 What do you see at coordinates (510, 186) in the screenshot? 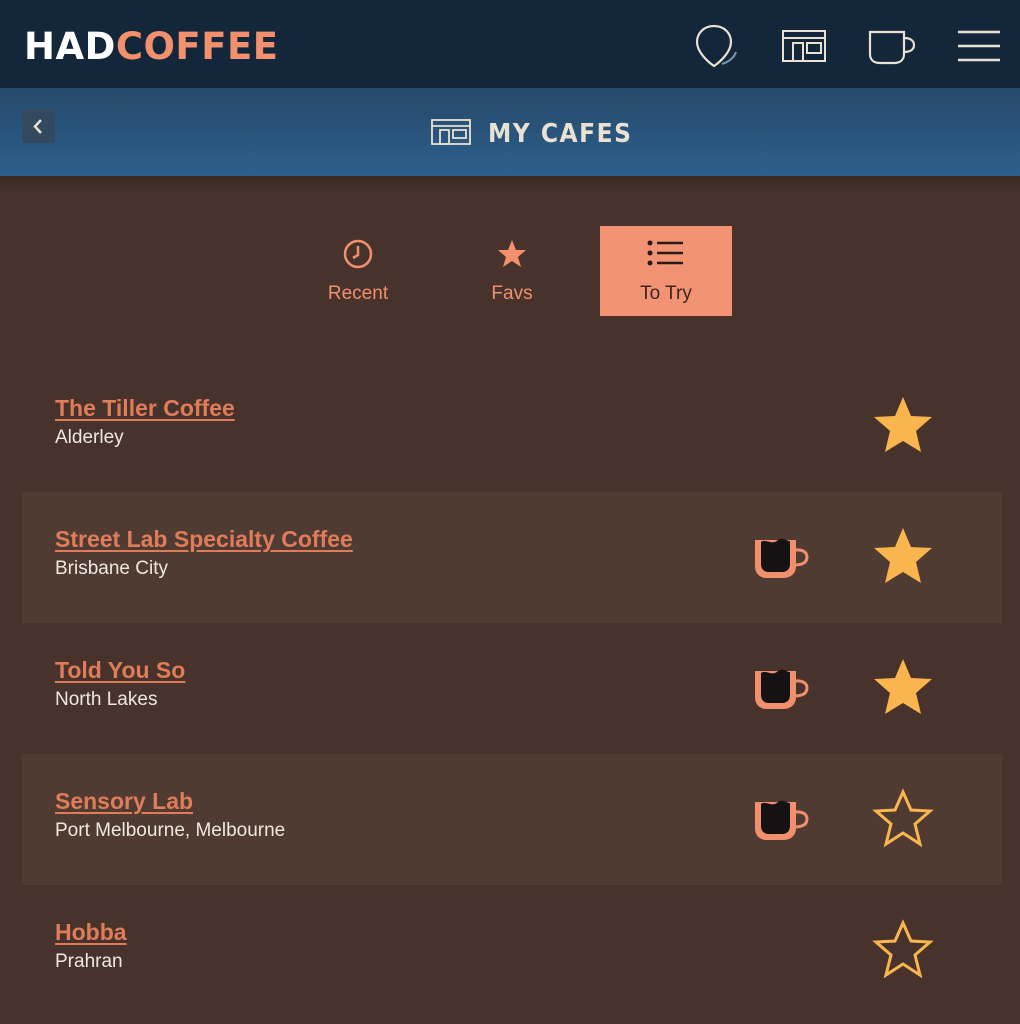
I see `header-shadow` at bounding box center [510, 186].